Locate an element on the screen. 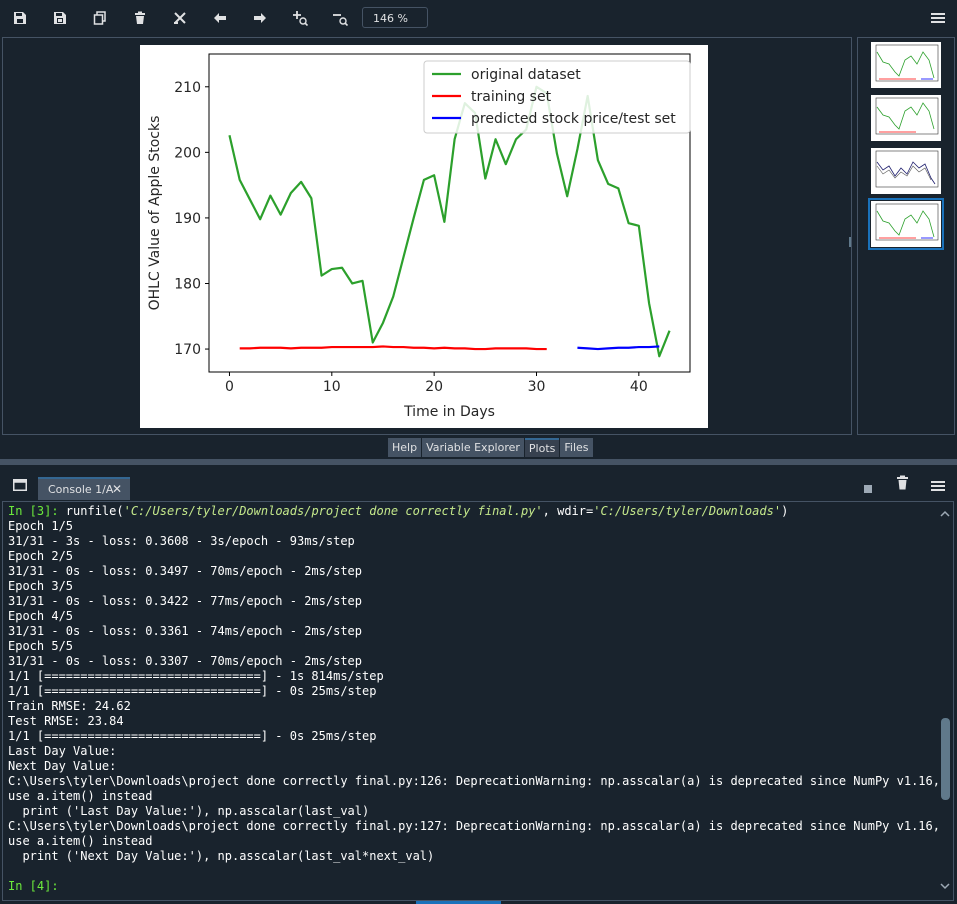  trash-icon is located at coordinates (140, 18).